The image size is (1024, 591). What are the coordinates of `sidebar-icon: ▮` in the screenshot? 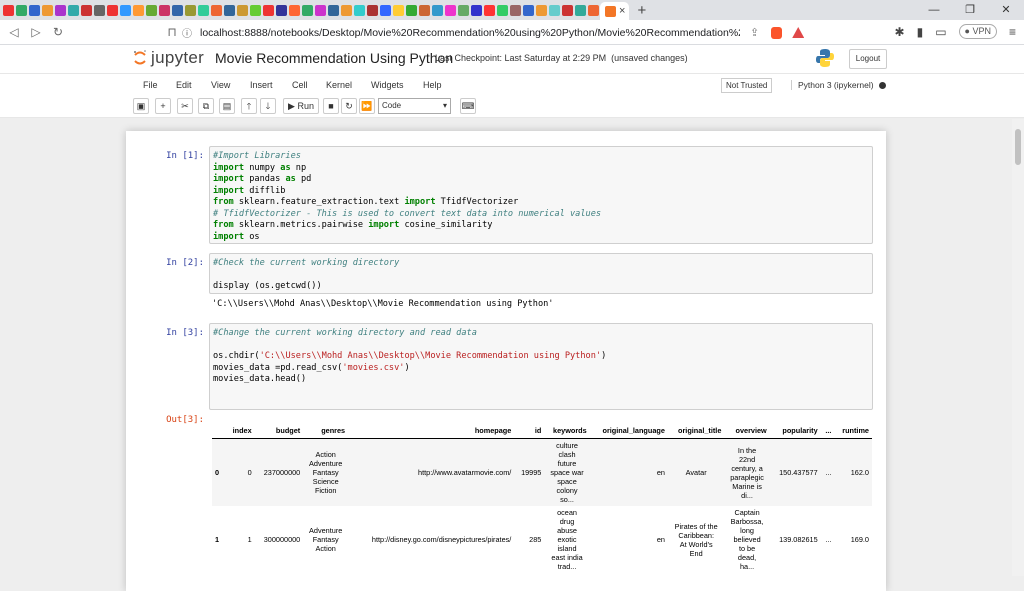 It's located at (920, 32).